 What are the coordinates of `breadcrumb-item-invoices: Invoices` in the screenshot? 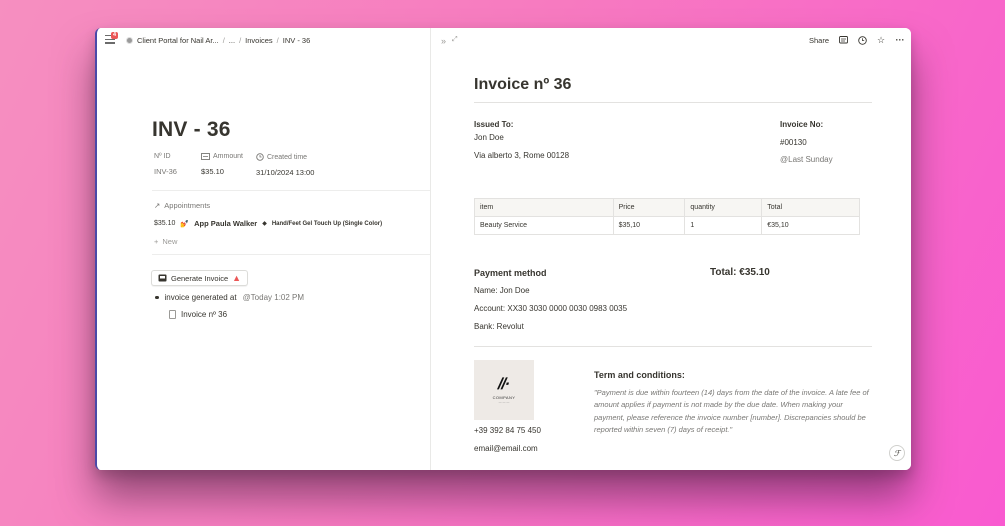 It's located at (259, 40).